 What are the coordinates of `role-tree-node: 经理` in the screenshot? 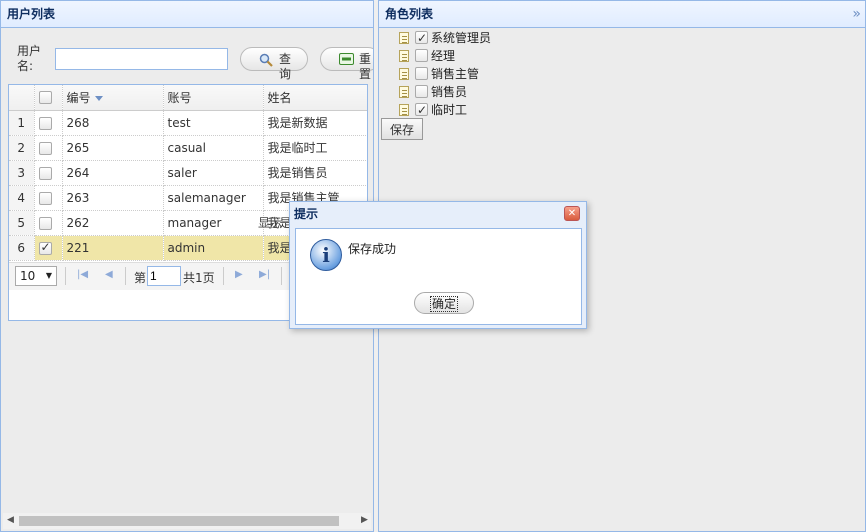 It's located at (469, 56).